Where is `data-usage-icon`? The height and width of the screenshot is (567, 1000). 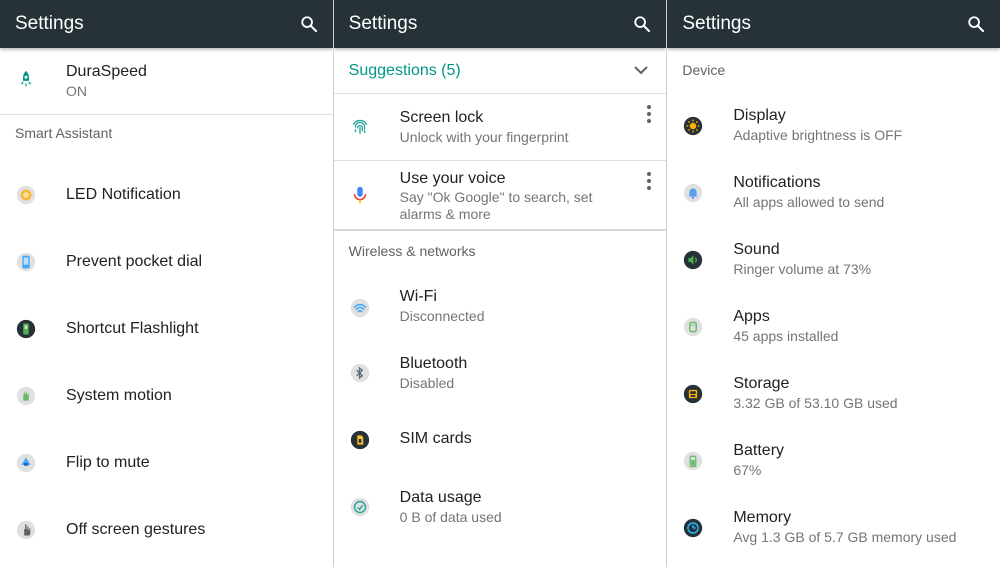
data-usage-icon is located at coordinates (360, 507).